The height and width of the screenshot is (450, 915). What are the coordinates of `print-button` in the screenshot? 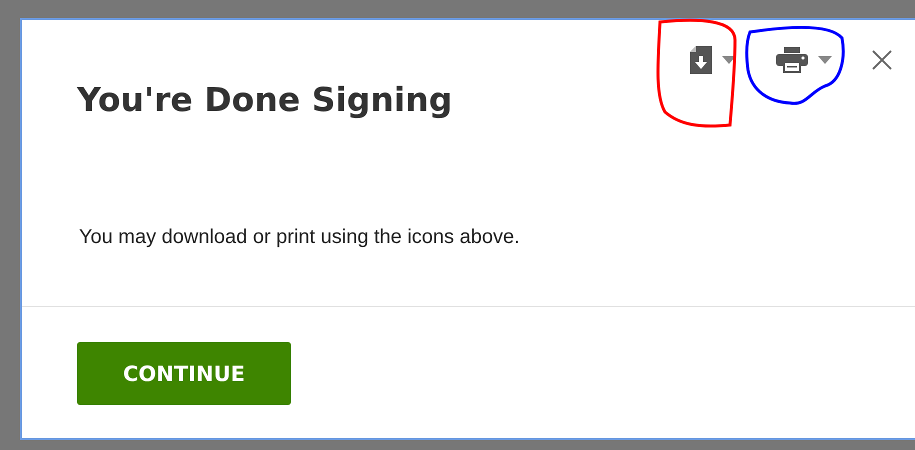 It's located at (804, 60).